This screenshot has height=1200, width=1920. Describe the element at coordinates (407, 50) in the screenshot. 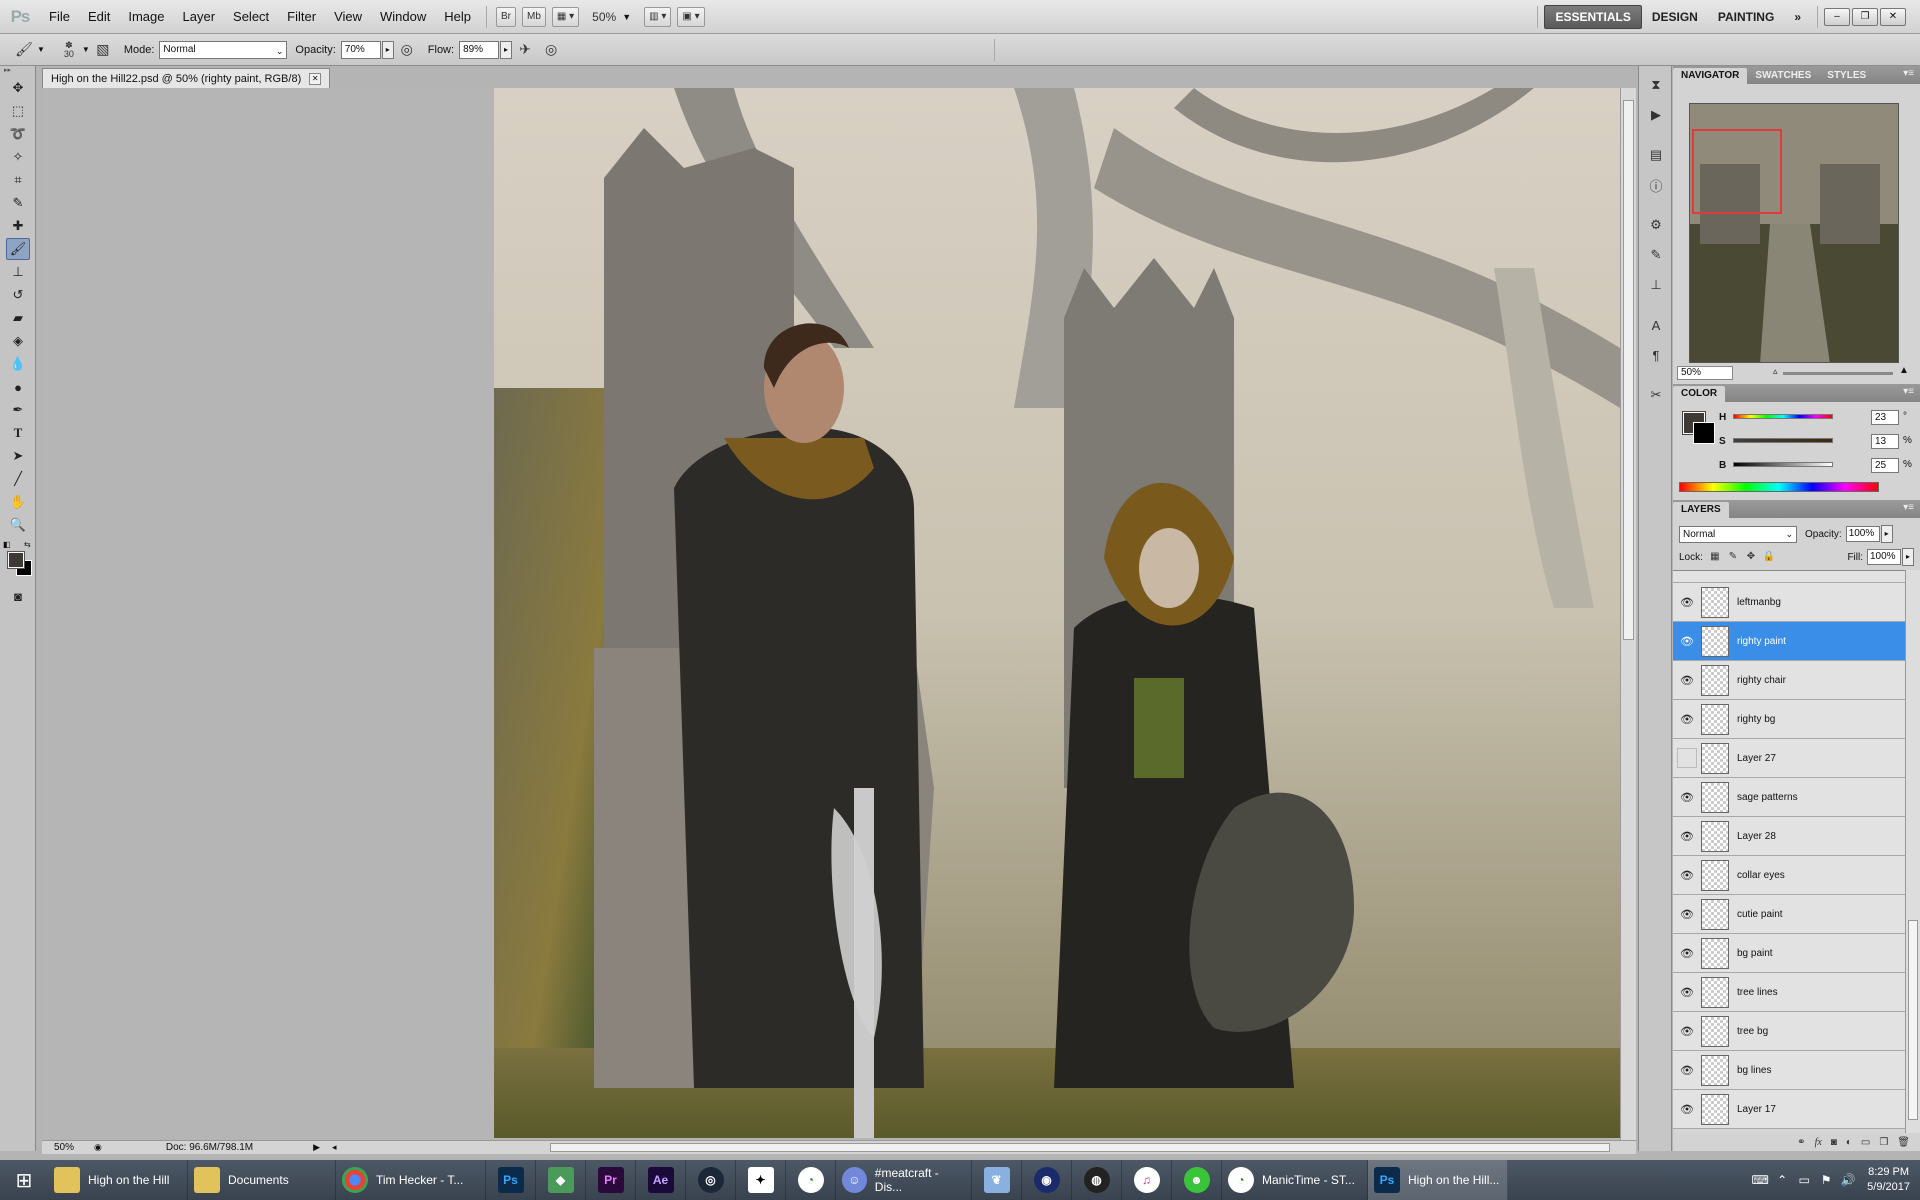

I see `pressure-opacity-icon: ◎` at that location.